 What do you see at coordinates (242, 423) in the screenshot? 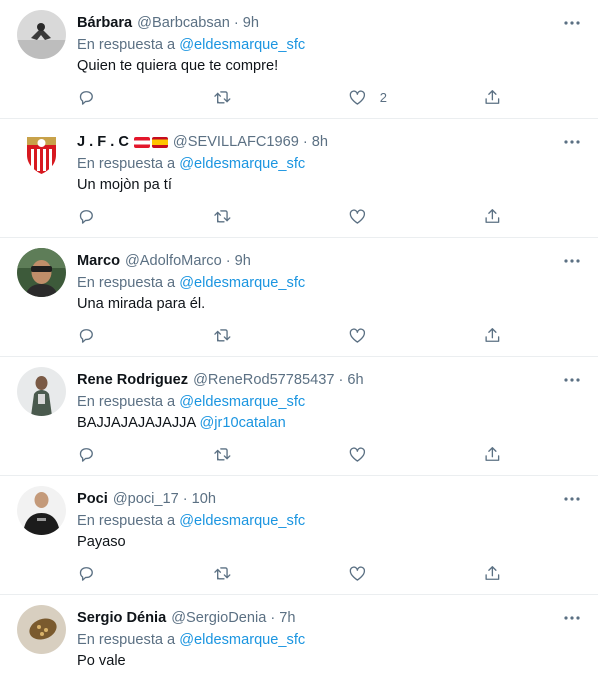
I see `tweet-text-mention: @jr10catalan` at bounding box center [242, 423].